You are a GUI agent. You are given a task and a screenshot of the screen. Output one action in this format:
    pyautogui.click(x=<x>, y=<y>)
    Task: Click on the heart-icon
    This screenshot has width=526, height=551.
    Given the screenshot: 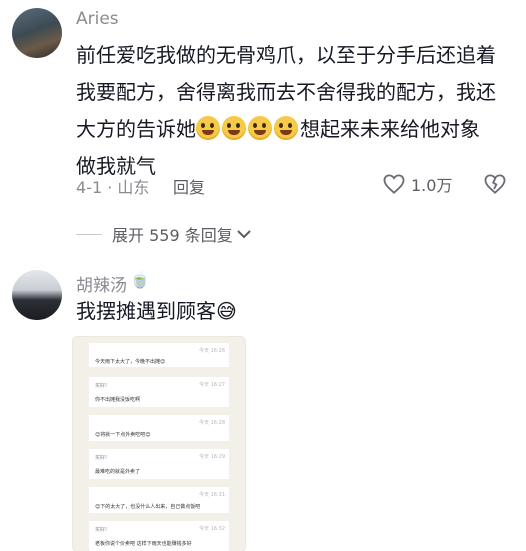 What is the action you would take?
    pyautogui.click(x=394, y=184)
    